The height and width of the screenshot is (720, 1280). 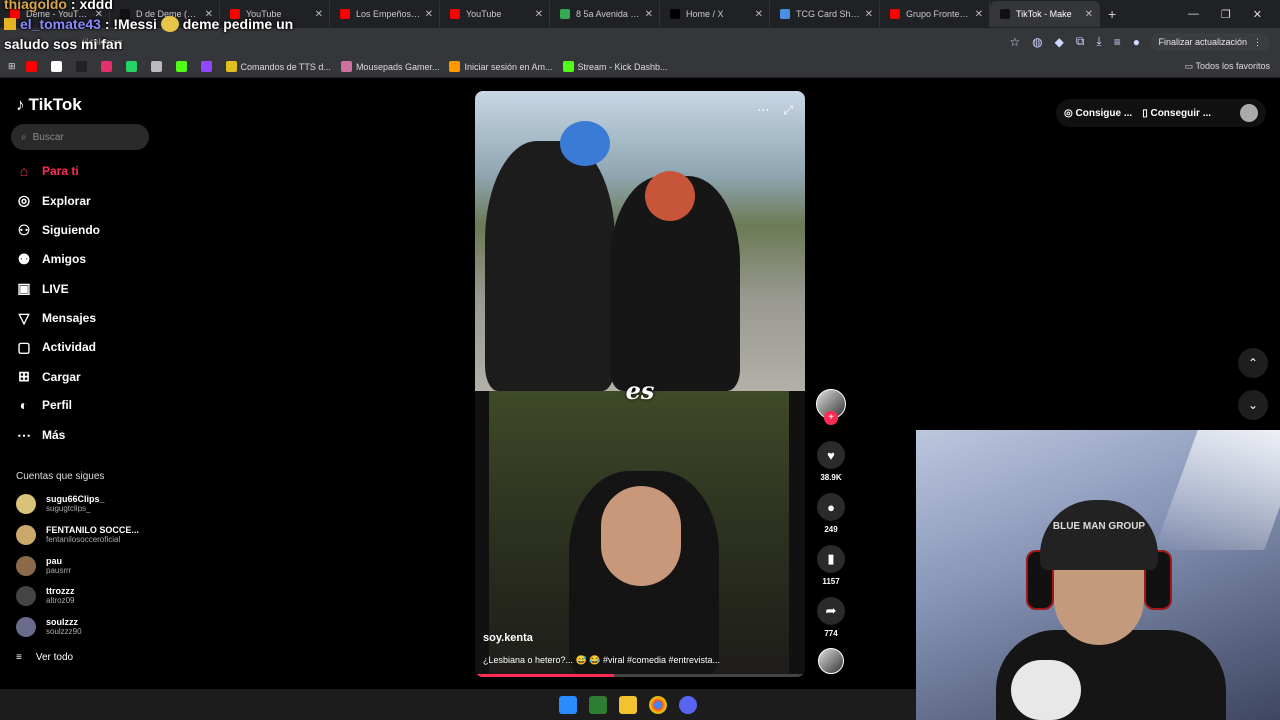 I want to click on xbox-icon, so click(x=598, y=704).